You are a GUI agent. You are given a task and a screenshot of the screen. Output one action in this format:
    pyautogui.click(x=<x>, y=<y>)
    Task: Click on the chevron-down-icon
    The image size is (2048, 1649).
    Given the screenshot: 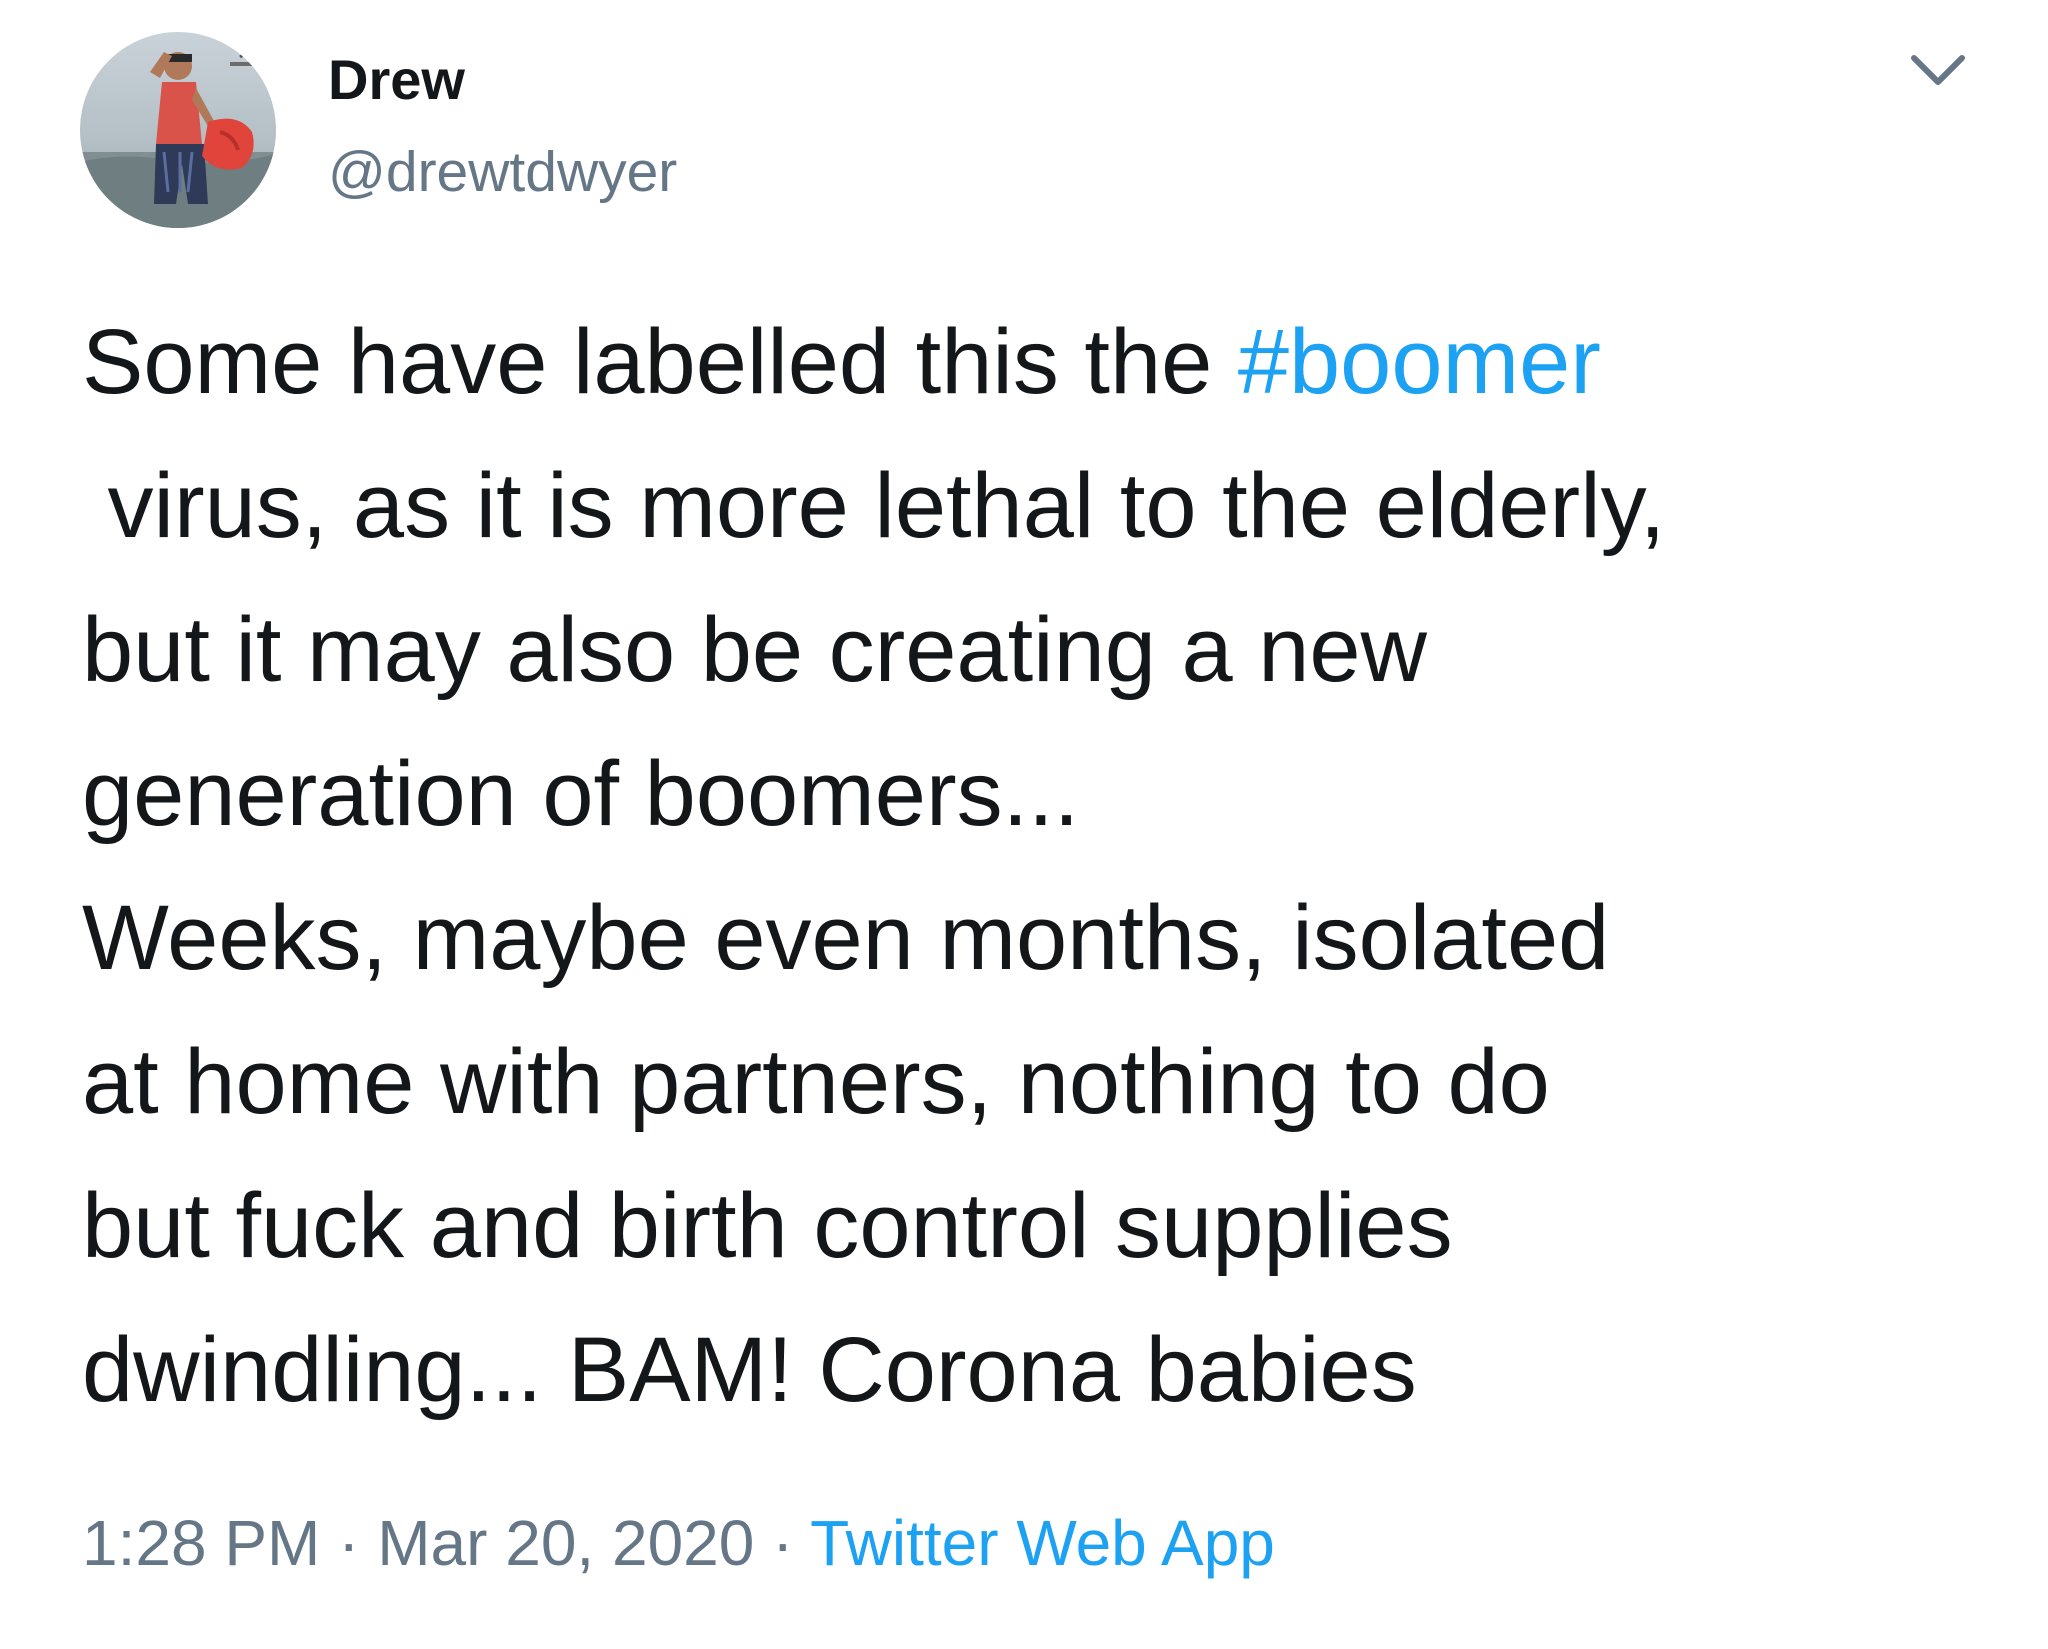 What is the action you would take?
    pyautogui.click(x=1938, y=72)
    